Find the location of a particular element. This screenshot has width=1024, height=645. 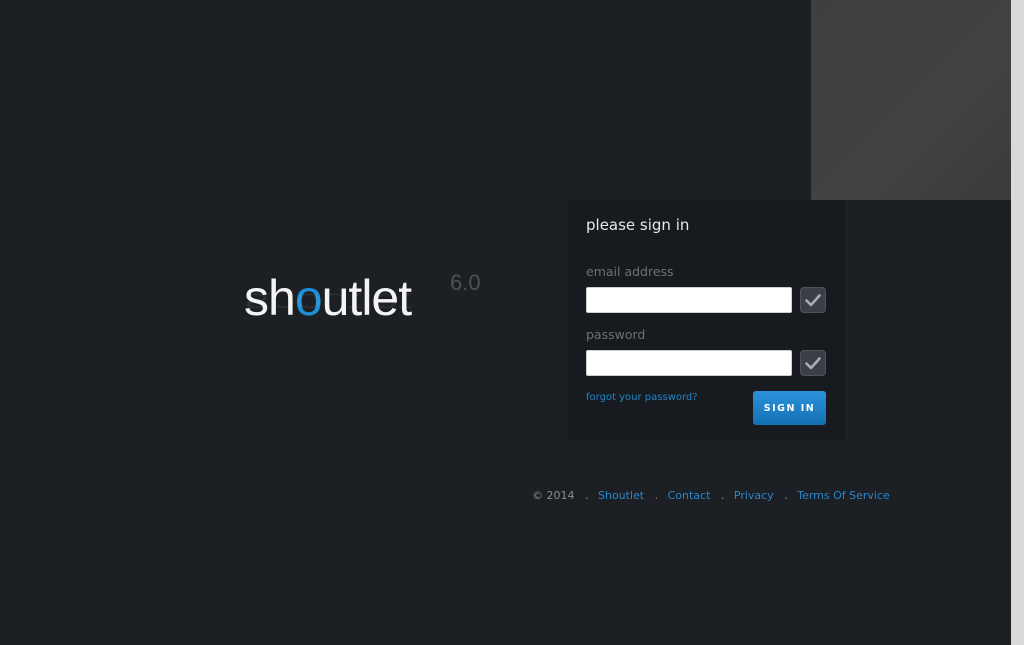

email-check-icon is located at coordinates (813, 300).